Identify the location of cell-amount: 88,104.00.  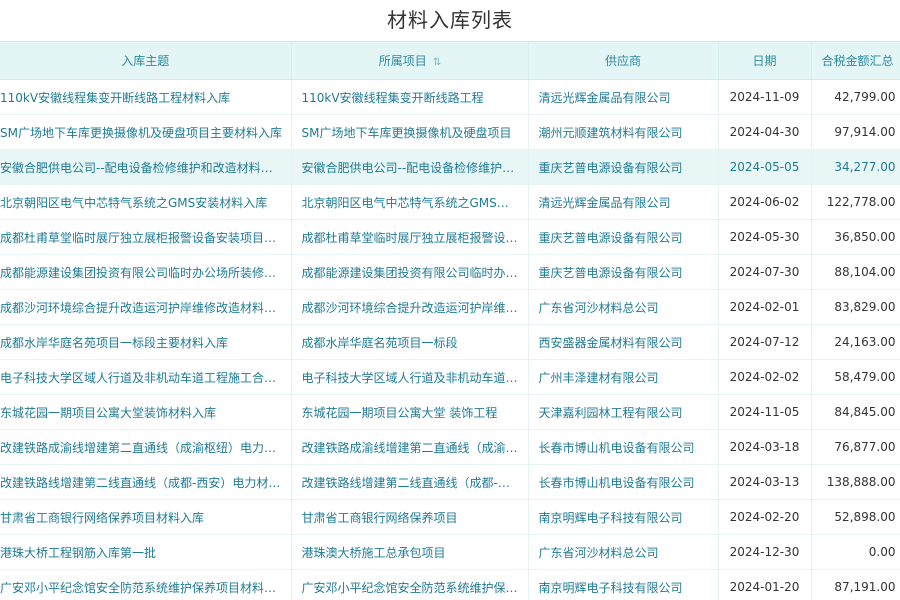
(855, 272).